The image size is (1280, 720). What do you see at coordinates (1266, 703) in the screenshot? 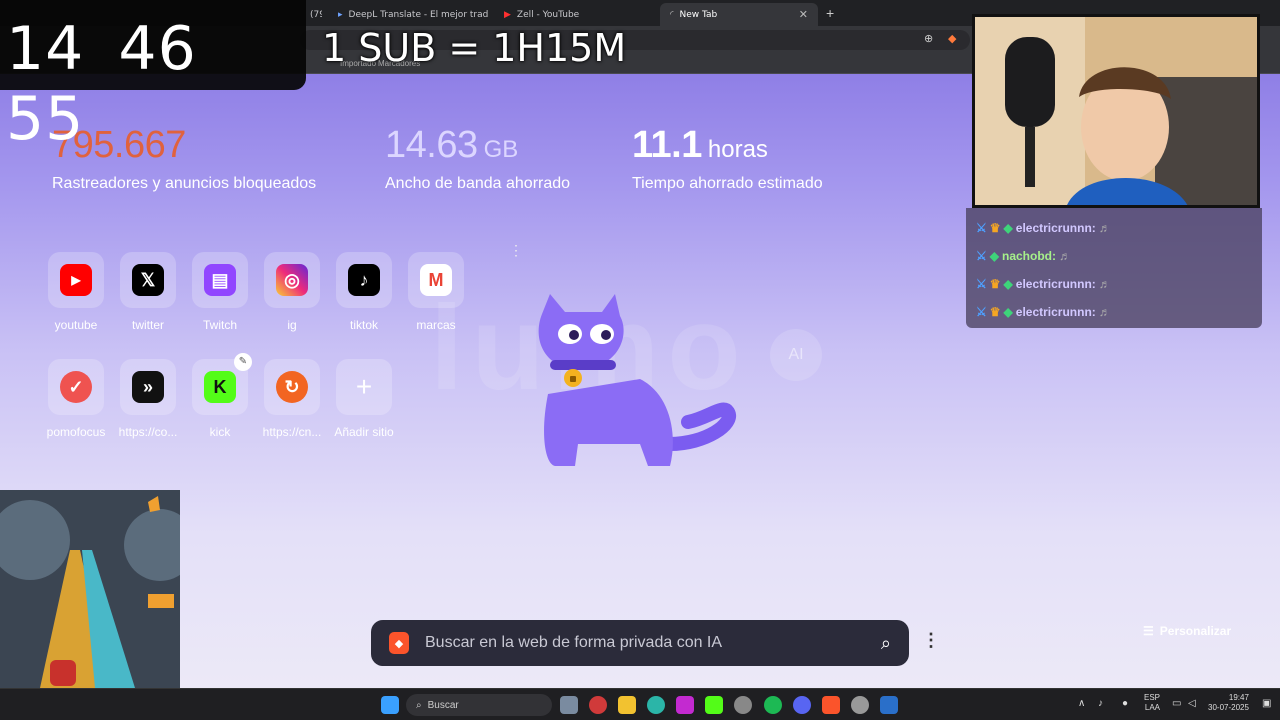
I see `notifications-icon: ▣` at bounding box center [1266, 703].